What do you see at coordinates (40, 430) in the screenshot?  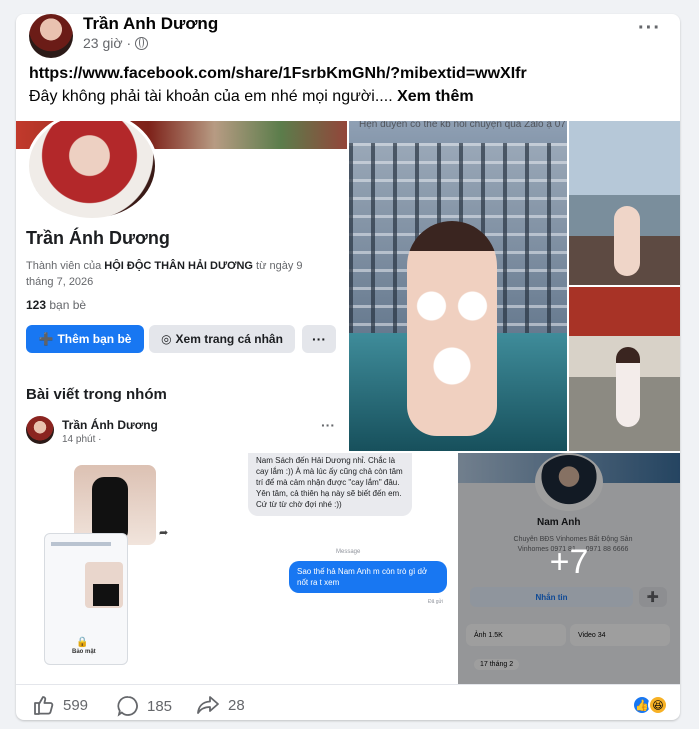 I see `mini-avatar` at bounding box center [40, 430].